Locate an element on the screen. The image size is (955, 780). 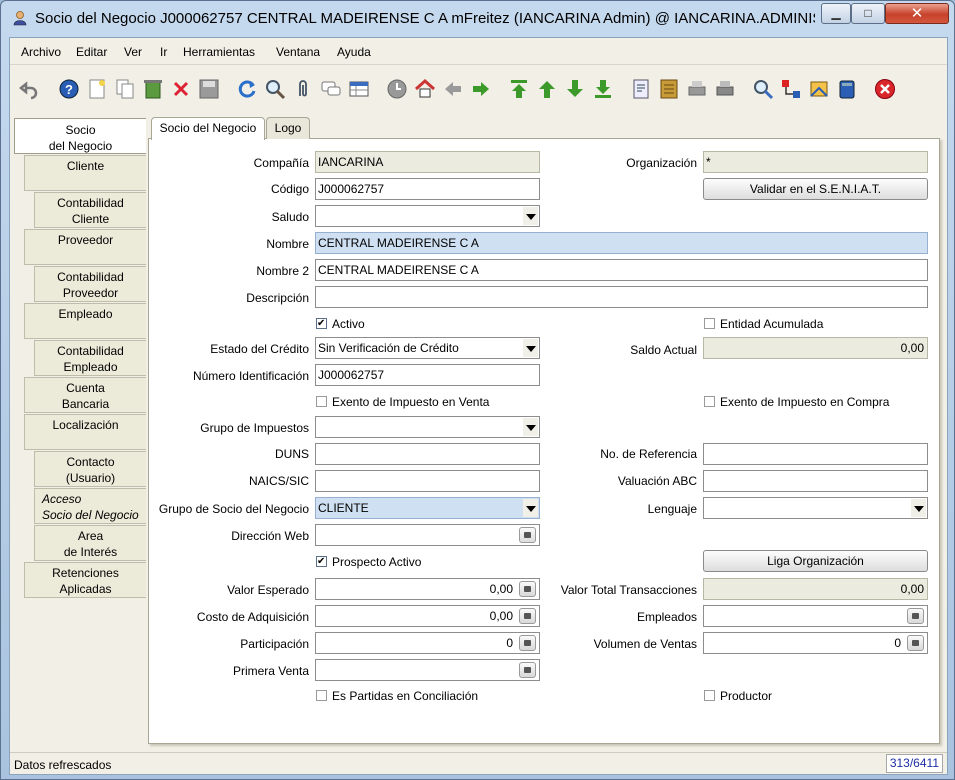
prospecto-activo-checkbox is located at coordinates (321, 561).